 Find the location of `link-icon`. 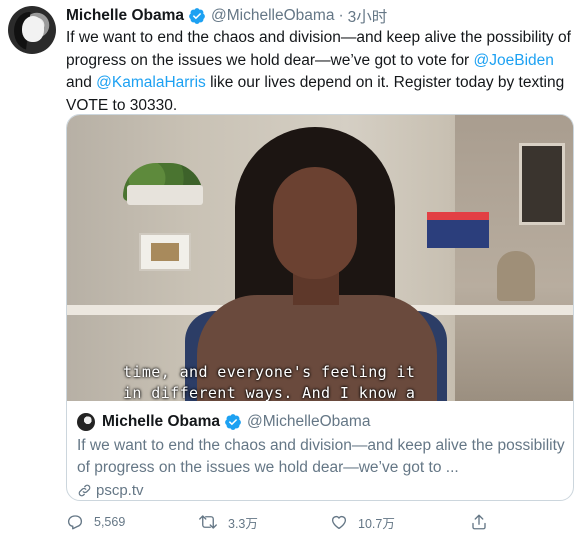

link-icon is located at coordinates (84, 490).